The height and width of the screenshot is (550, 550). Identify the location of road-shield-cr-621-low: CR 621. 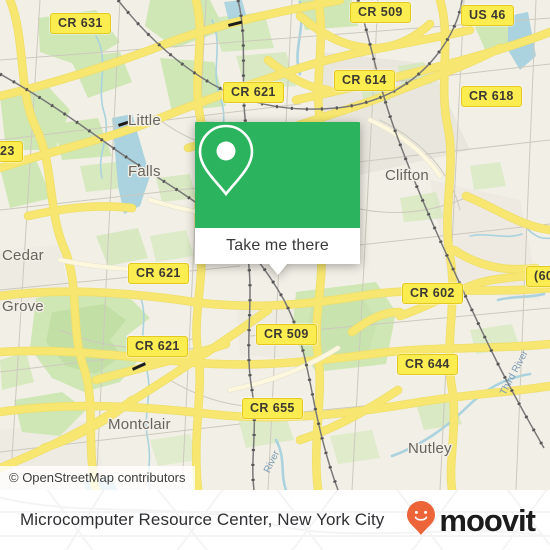
(157, 346).